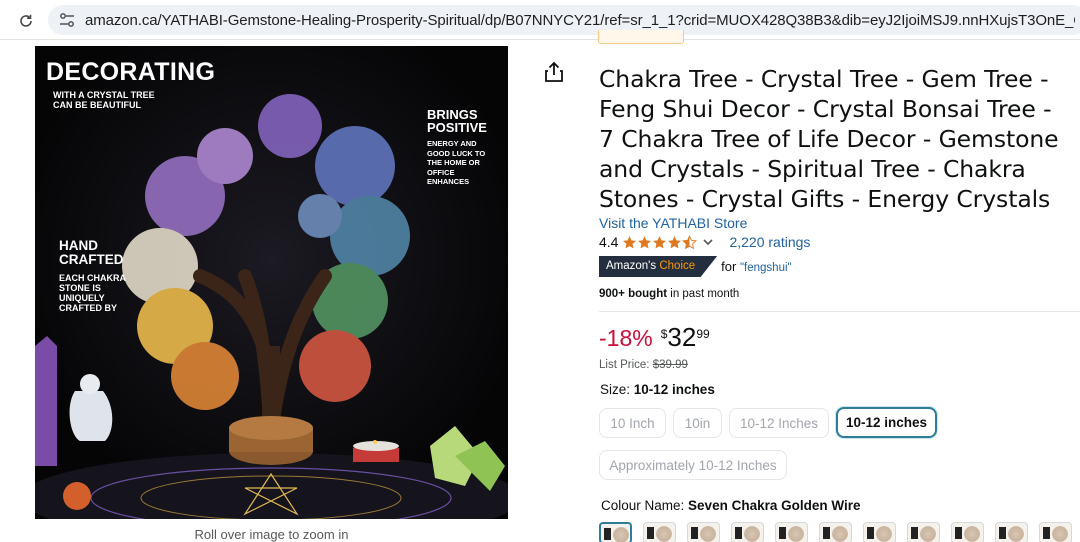 The height and width of the screenshot is (542, 1080). I want to click on divider, so click(839, 311).